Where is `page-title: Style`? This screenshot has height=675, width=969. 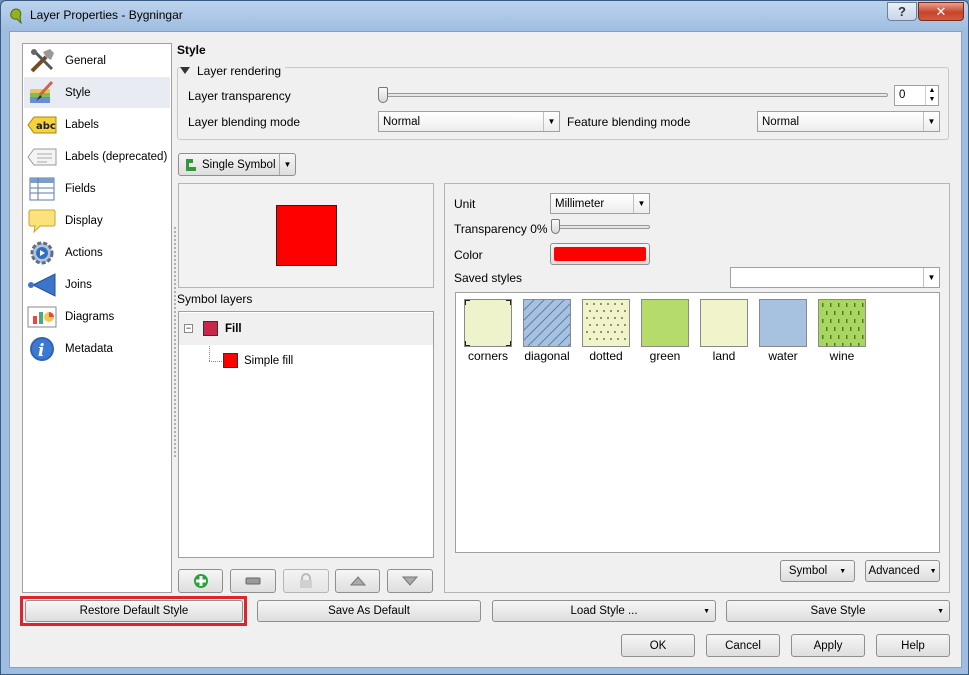 page-title: Style is located at coordinates (191, 50).